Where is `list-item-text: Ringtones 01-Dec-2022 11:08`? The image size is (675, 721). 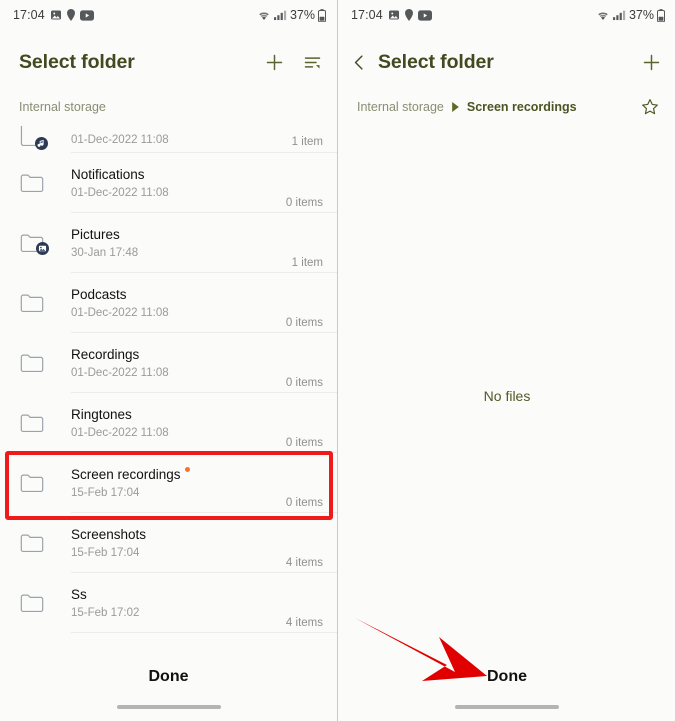
list-item-text: Ringtones 01-Dec-2022 11:08 is located at coordinates (170, 423).